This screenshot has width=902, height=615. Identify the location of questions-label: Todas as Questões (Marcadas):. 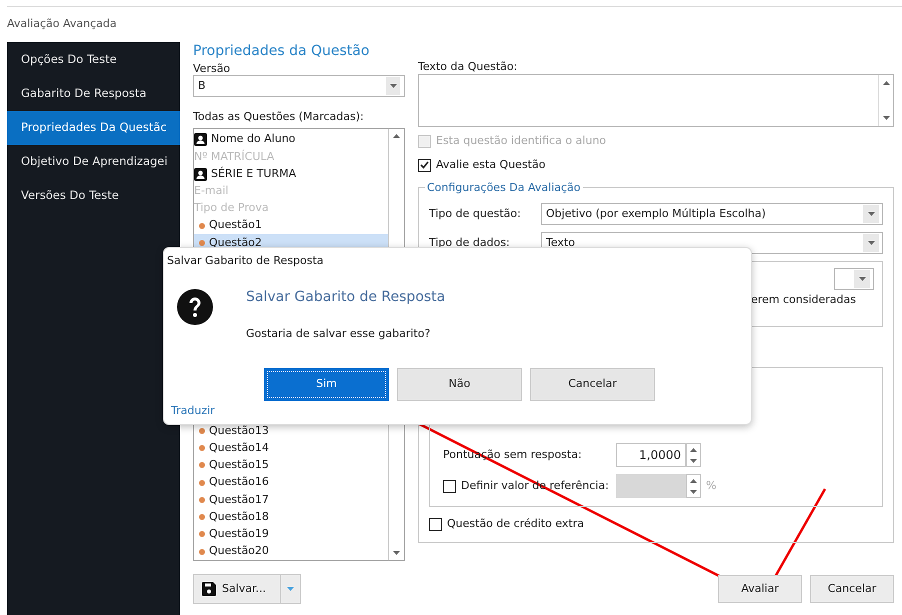
(279, 117).